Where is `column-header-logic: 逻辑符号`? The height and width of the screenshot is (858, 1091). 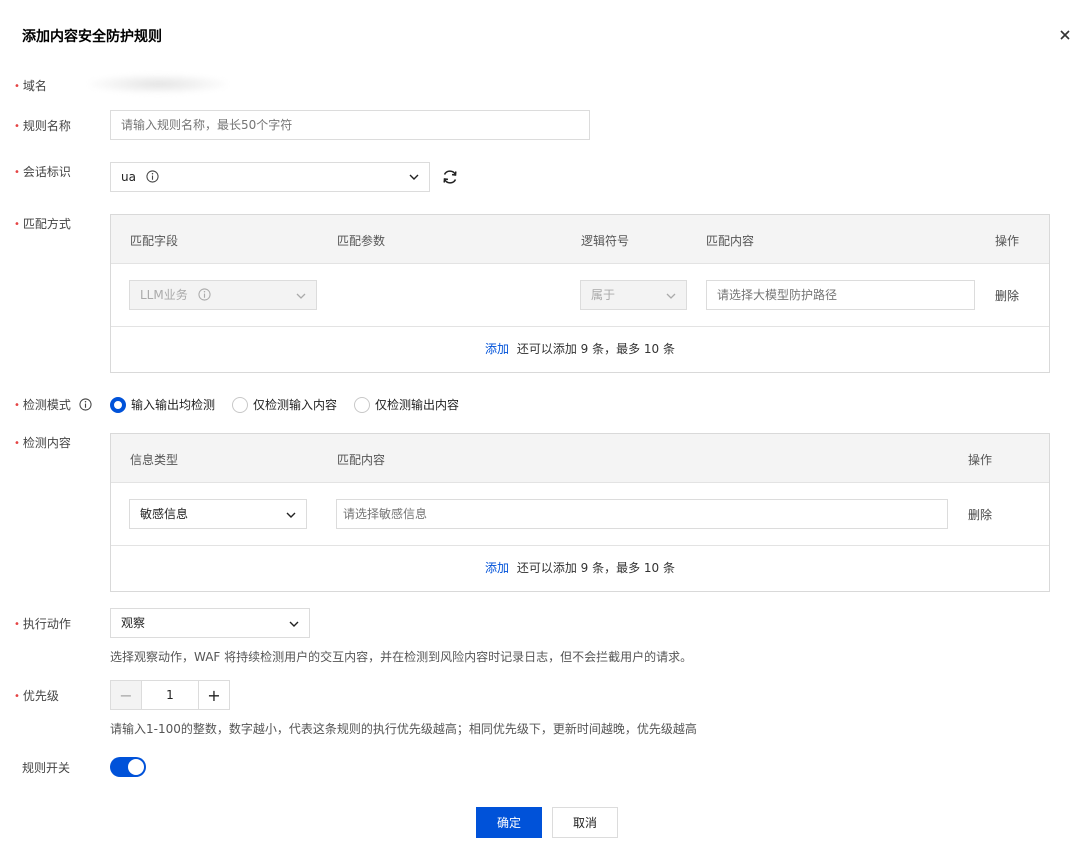 column-header-logic: 逻辑符号 is located at coordinates (605, 241).